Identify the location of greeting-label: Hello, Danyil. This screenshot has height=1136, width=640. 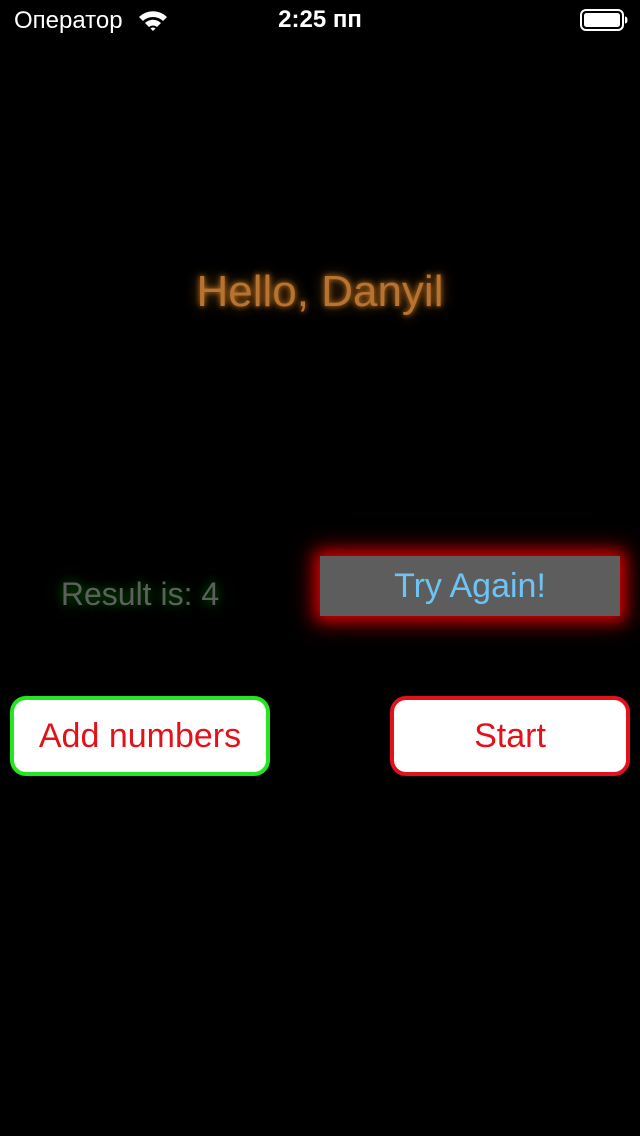
(320, 291).